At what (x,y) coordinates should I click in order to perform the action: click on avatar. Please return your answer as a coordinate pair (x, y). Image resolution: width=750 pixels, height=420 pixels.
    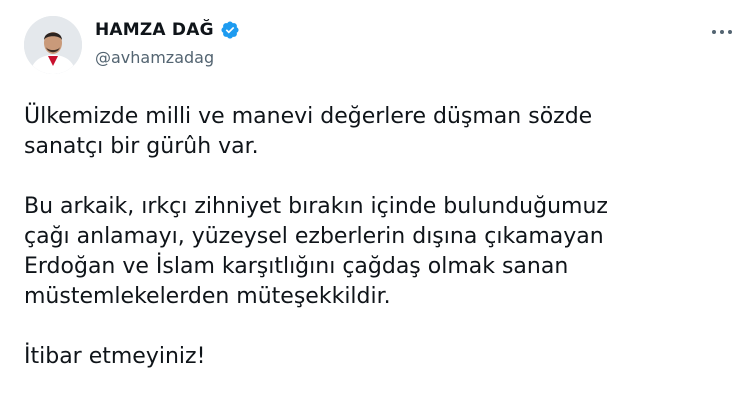
    Looking at the image, I should click on (53, 45).